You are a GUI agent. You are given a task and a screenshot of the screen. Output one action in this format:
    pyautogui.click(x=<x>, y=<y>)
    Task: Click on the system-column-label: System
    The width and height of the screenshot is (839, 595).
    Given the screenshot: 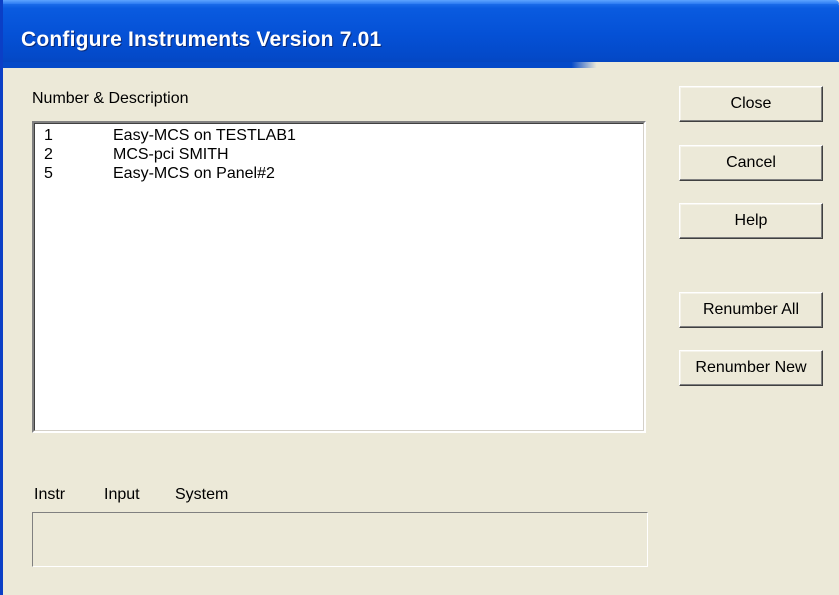 What is the action you would take?
    pyautogui.click(x=202, y=494)
    